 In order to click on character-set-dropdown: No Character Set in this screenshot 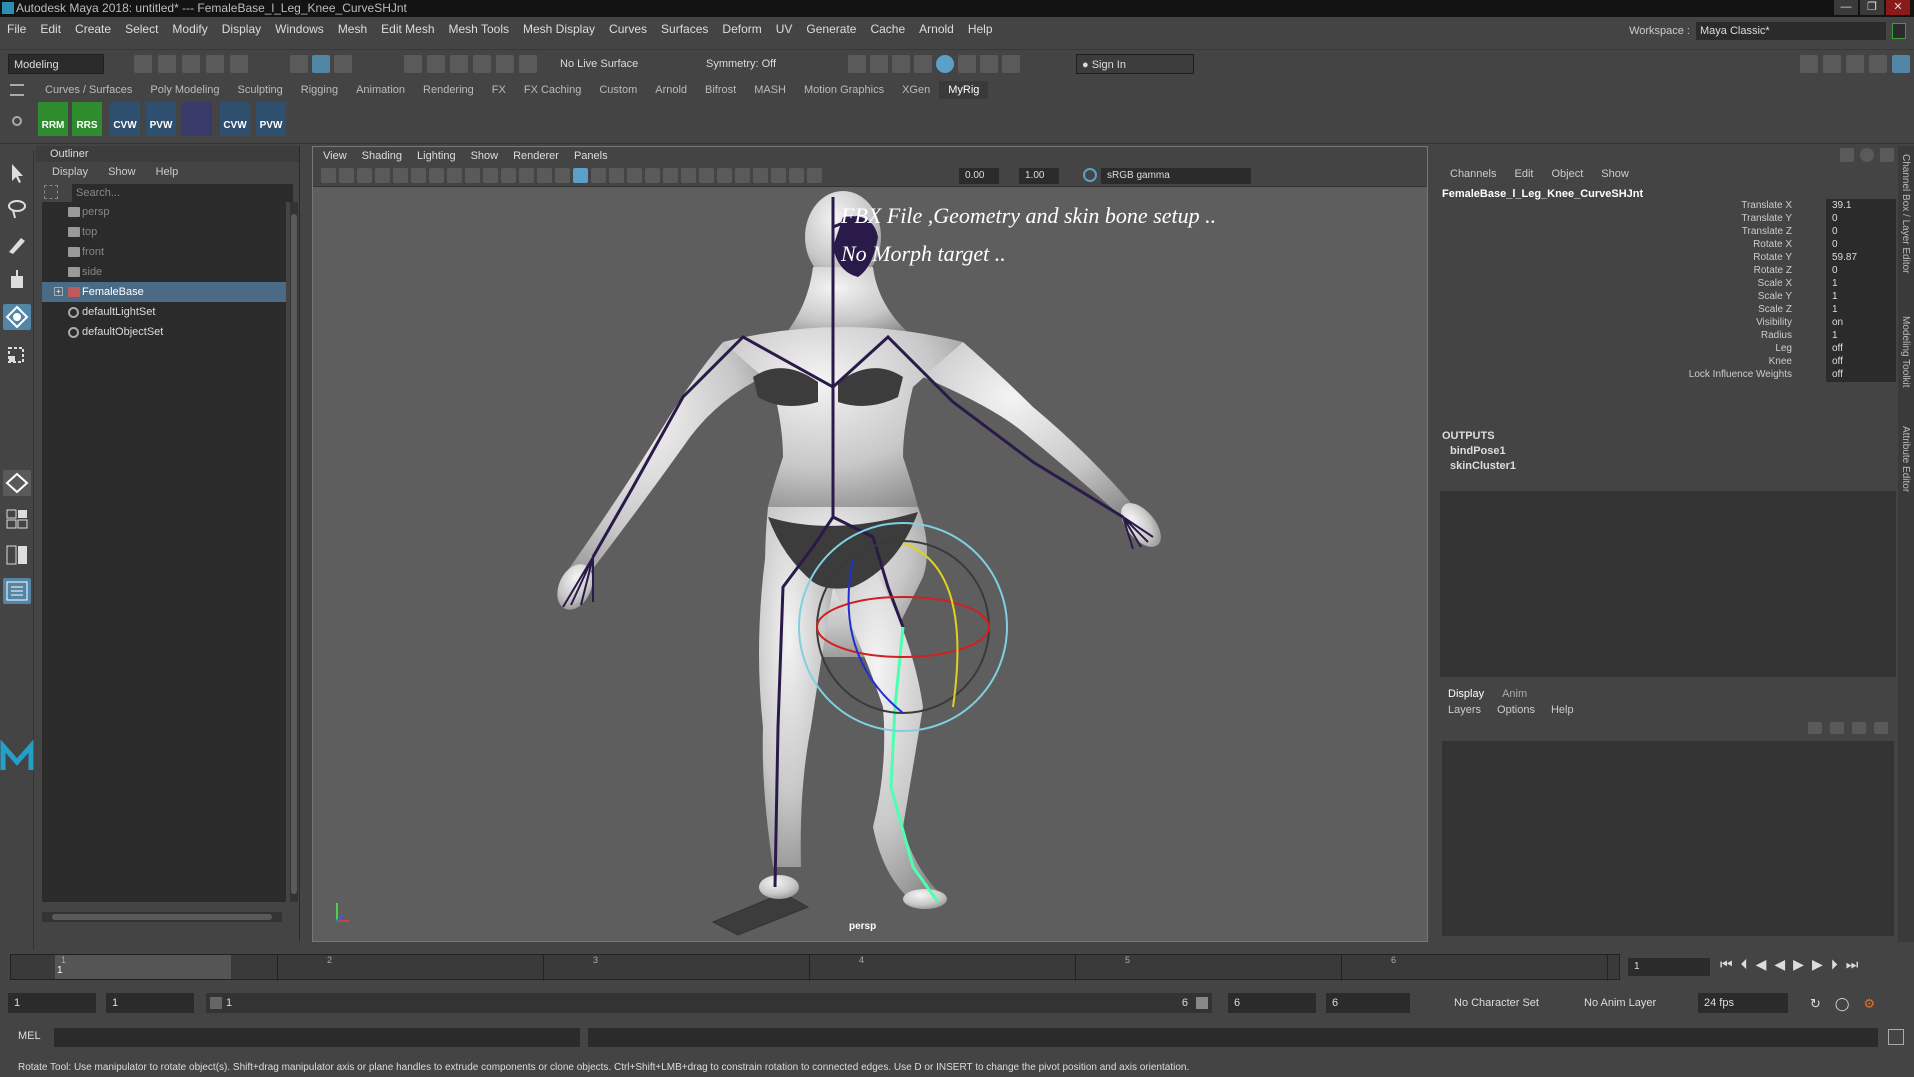, I will do `click(1503, 1003)`.